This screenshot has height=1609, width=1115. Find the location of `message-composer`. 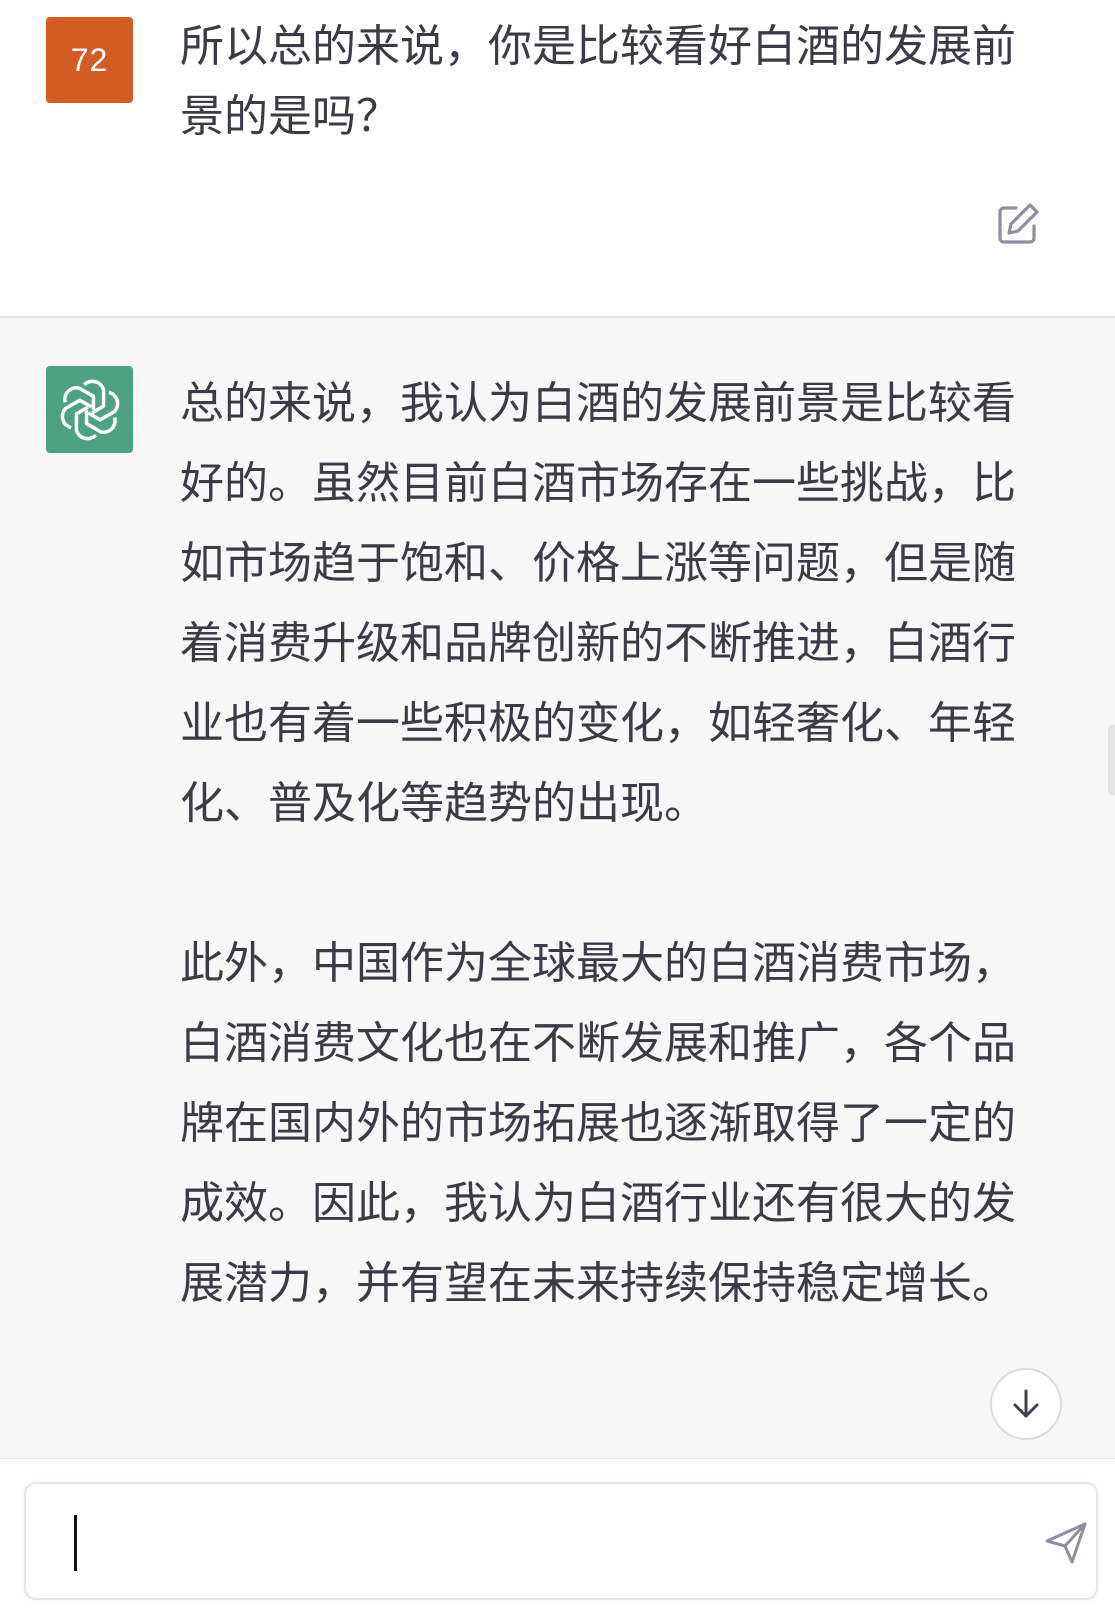

message-composer is located at coordinates (561, 1541).